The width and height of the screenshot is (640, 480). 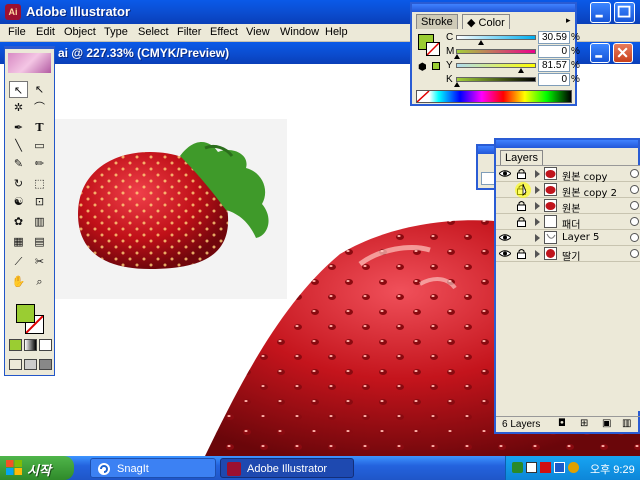 I want to click on doc-close-button, so click(x=623, y=53).